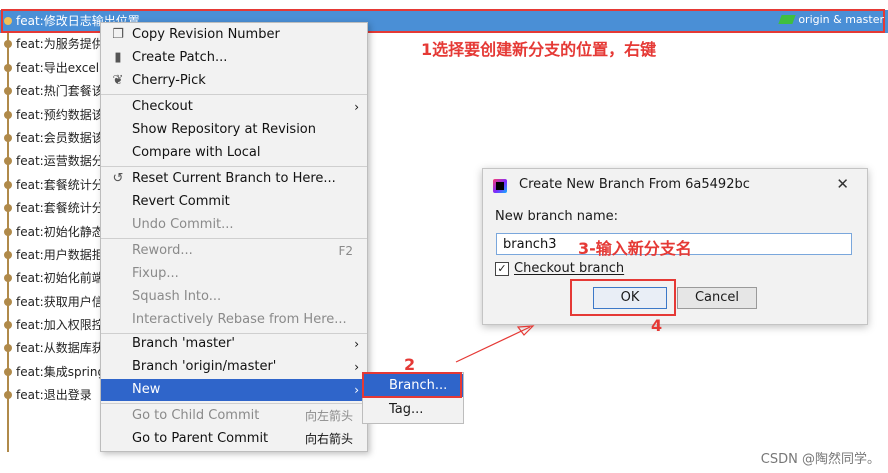 The width and height of the screenshot is (888, 473). What do you see at coordinates (502, 268) in the screenshot?
I see `checkout-checkbox: ✓` at bounding box center [502, 268].